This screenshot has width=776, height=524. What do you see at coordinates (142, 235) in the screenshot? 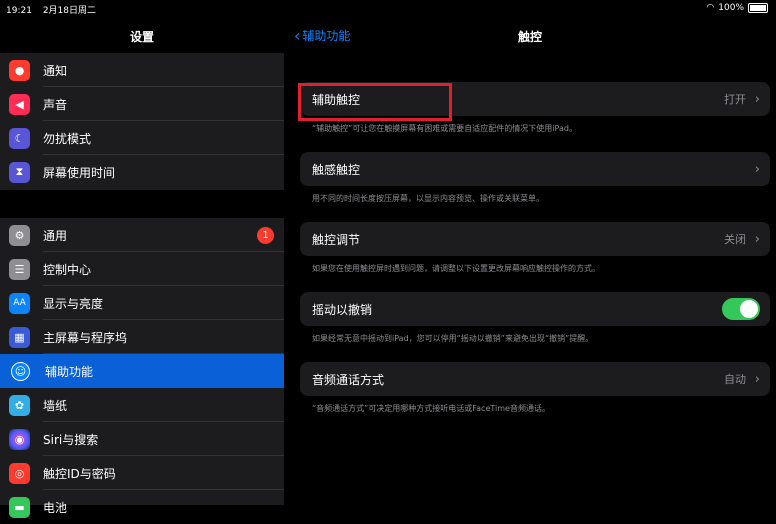
I see `sidebar-item-general: ⚙ 通用 1` at bounding box center [142, 235].